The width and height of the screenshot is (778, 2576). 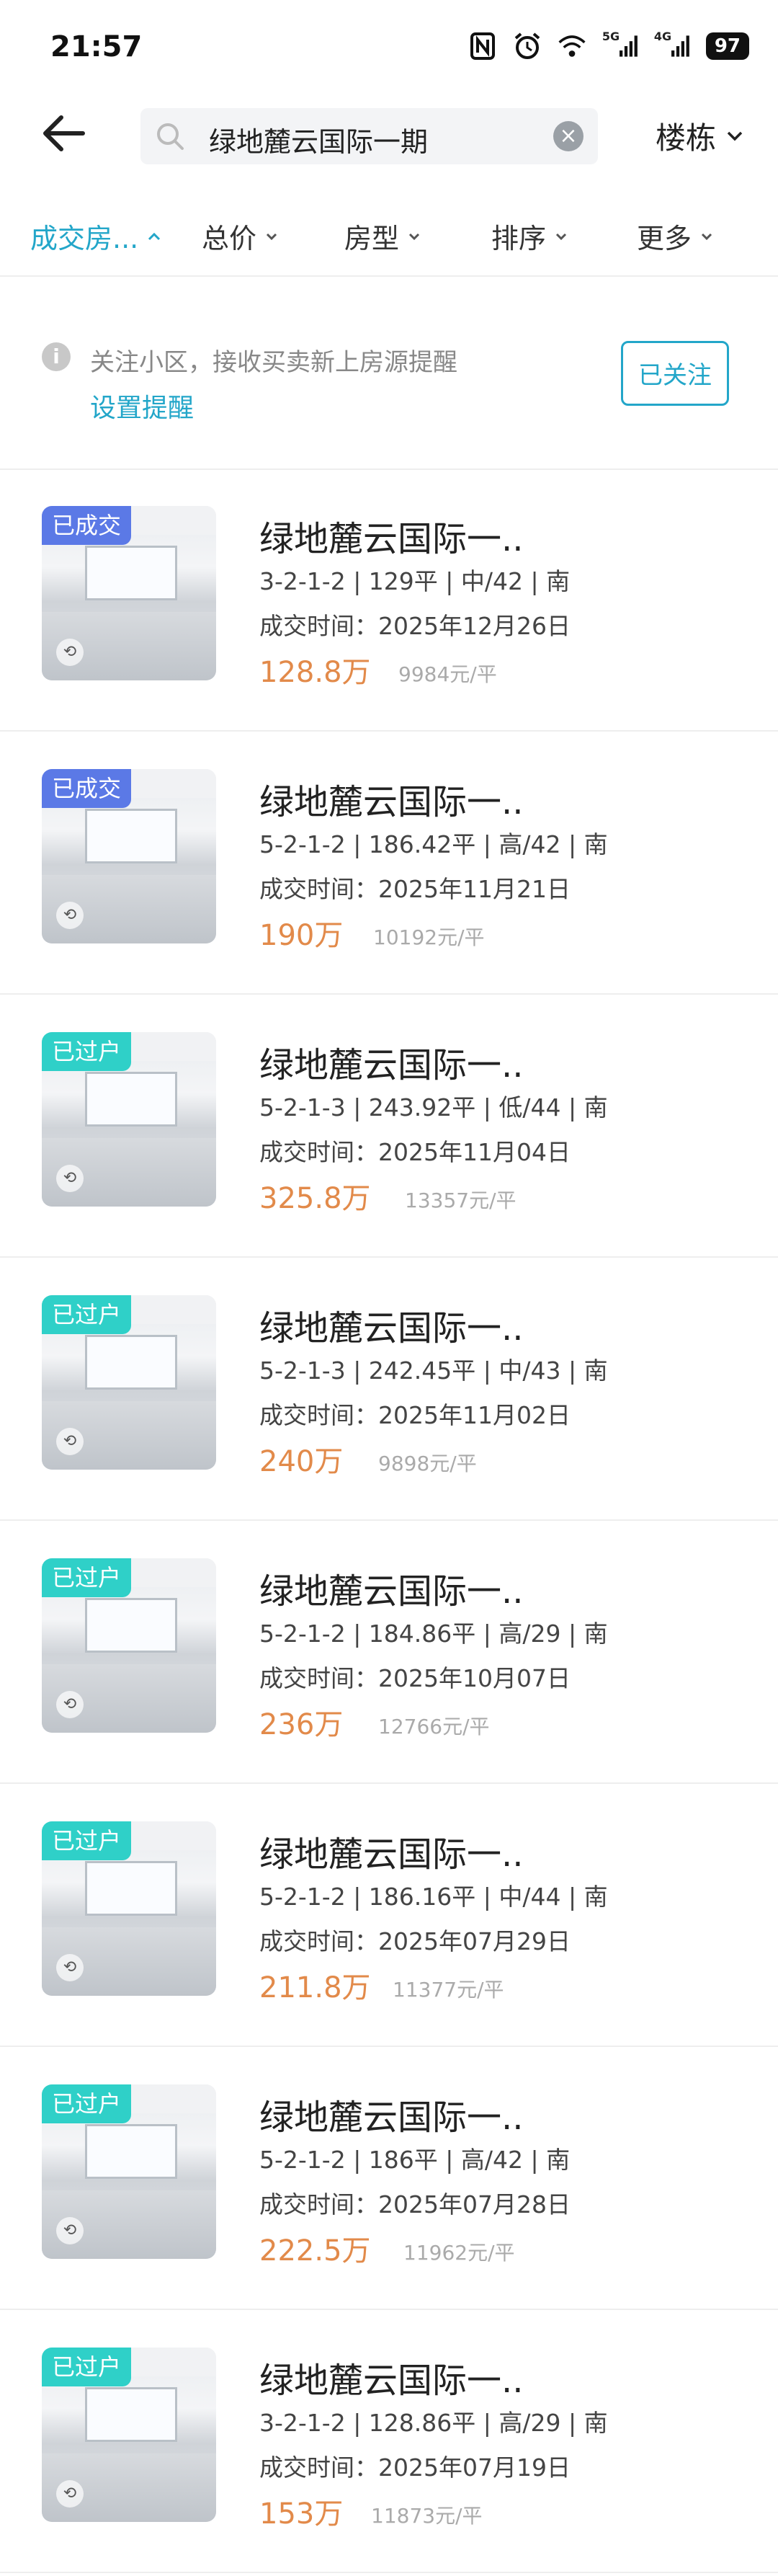 What do you see at coordinates (315, 1988) in the screenshot?
I see `deal-price: 211.8万` at bounding box center [315, 1988].